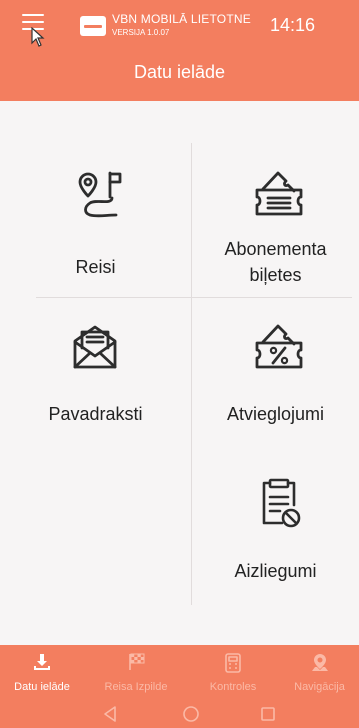  Describe the element at coordinates (141, 32) in the screenshot. I see `app-version: VERSIJA 1.0.07` at that location.